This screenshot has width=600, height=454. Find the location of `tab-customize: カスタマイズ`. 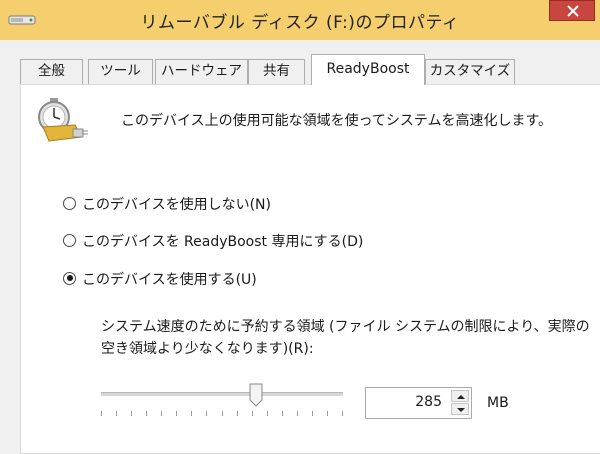

tab-customize: カスタマイズ is located at coordinates (470, 71).